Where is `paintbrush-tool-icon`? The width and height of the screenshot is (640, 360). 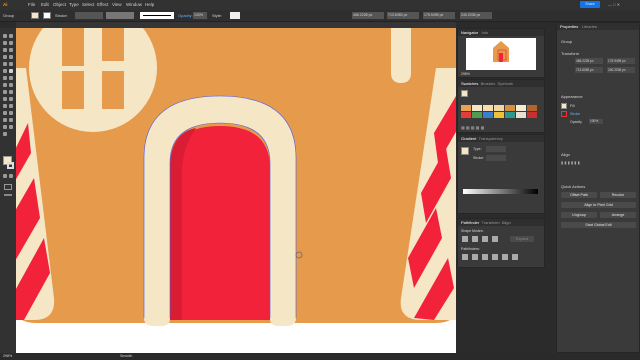 paintbrush-tool-icon is located at coordinates (11, 64).